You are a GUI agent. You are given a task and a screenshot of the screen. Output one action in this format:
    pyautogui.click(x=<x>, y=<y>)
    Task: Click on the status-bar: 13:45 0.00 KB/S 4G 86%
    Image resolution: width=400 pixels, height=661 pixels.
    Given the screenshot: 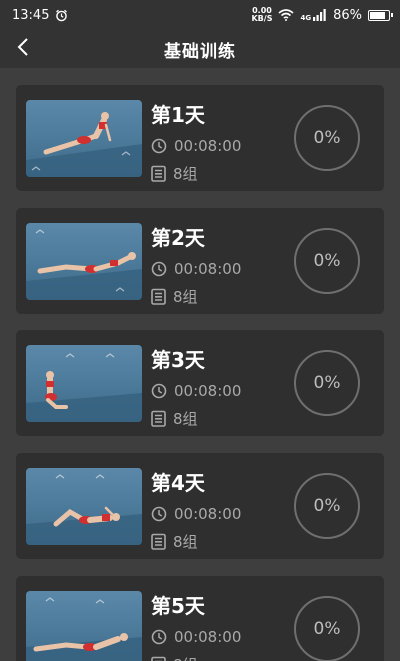 What is the action you would take?
    pyautogui.click(x=200, y=15)
    